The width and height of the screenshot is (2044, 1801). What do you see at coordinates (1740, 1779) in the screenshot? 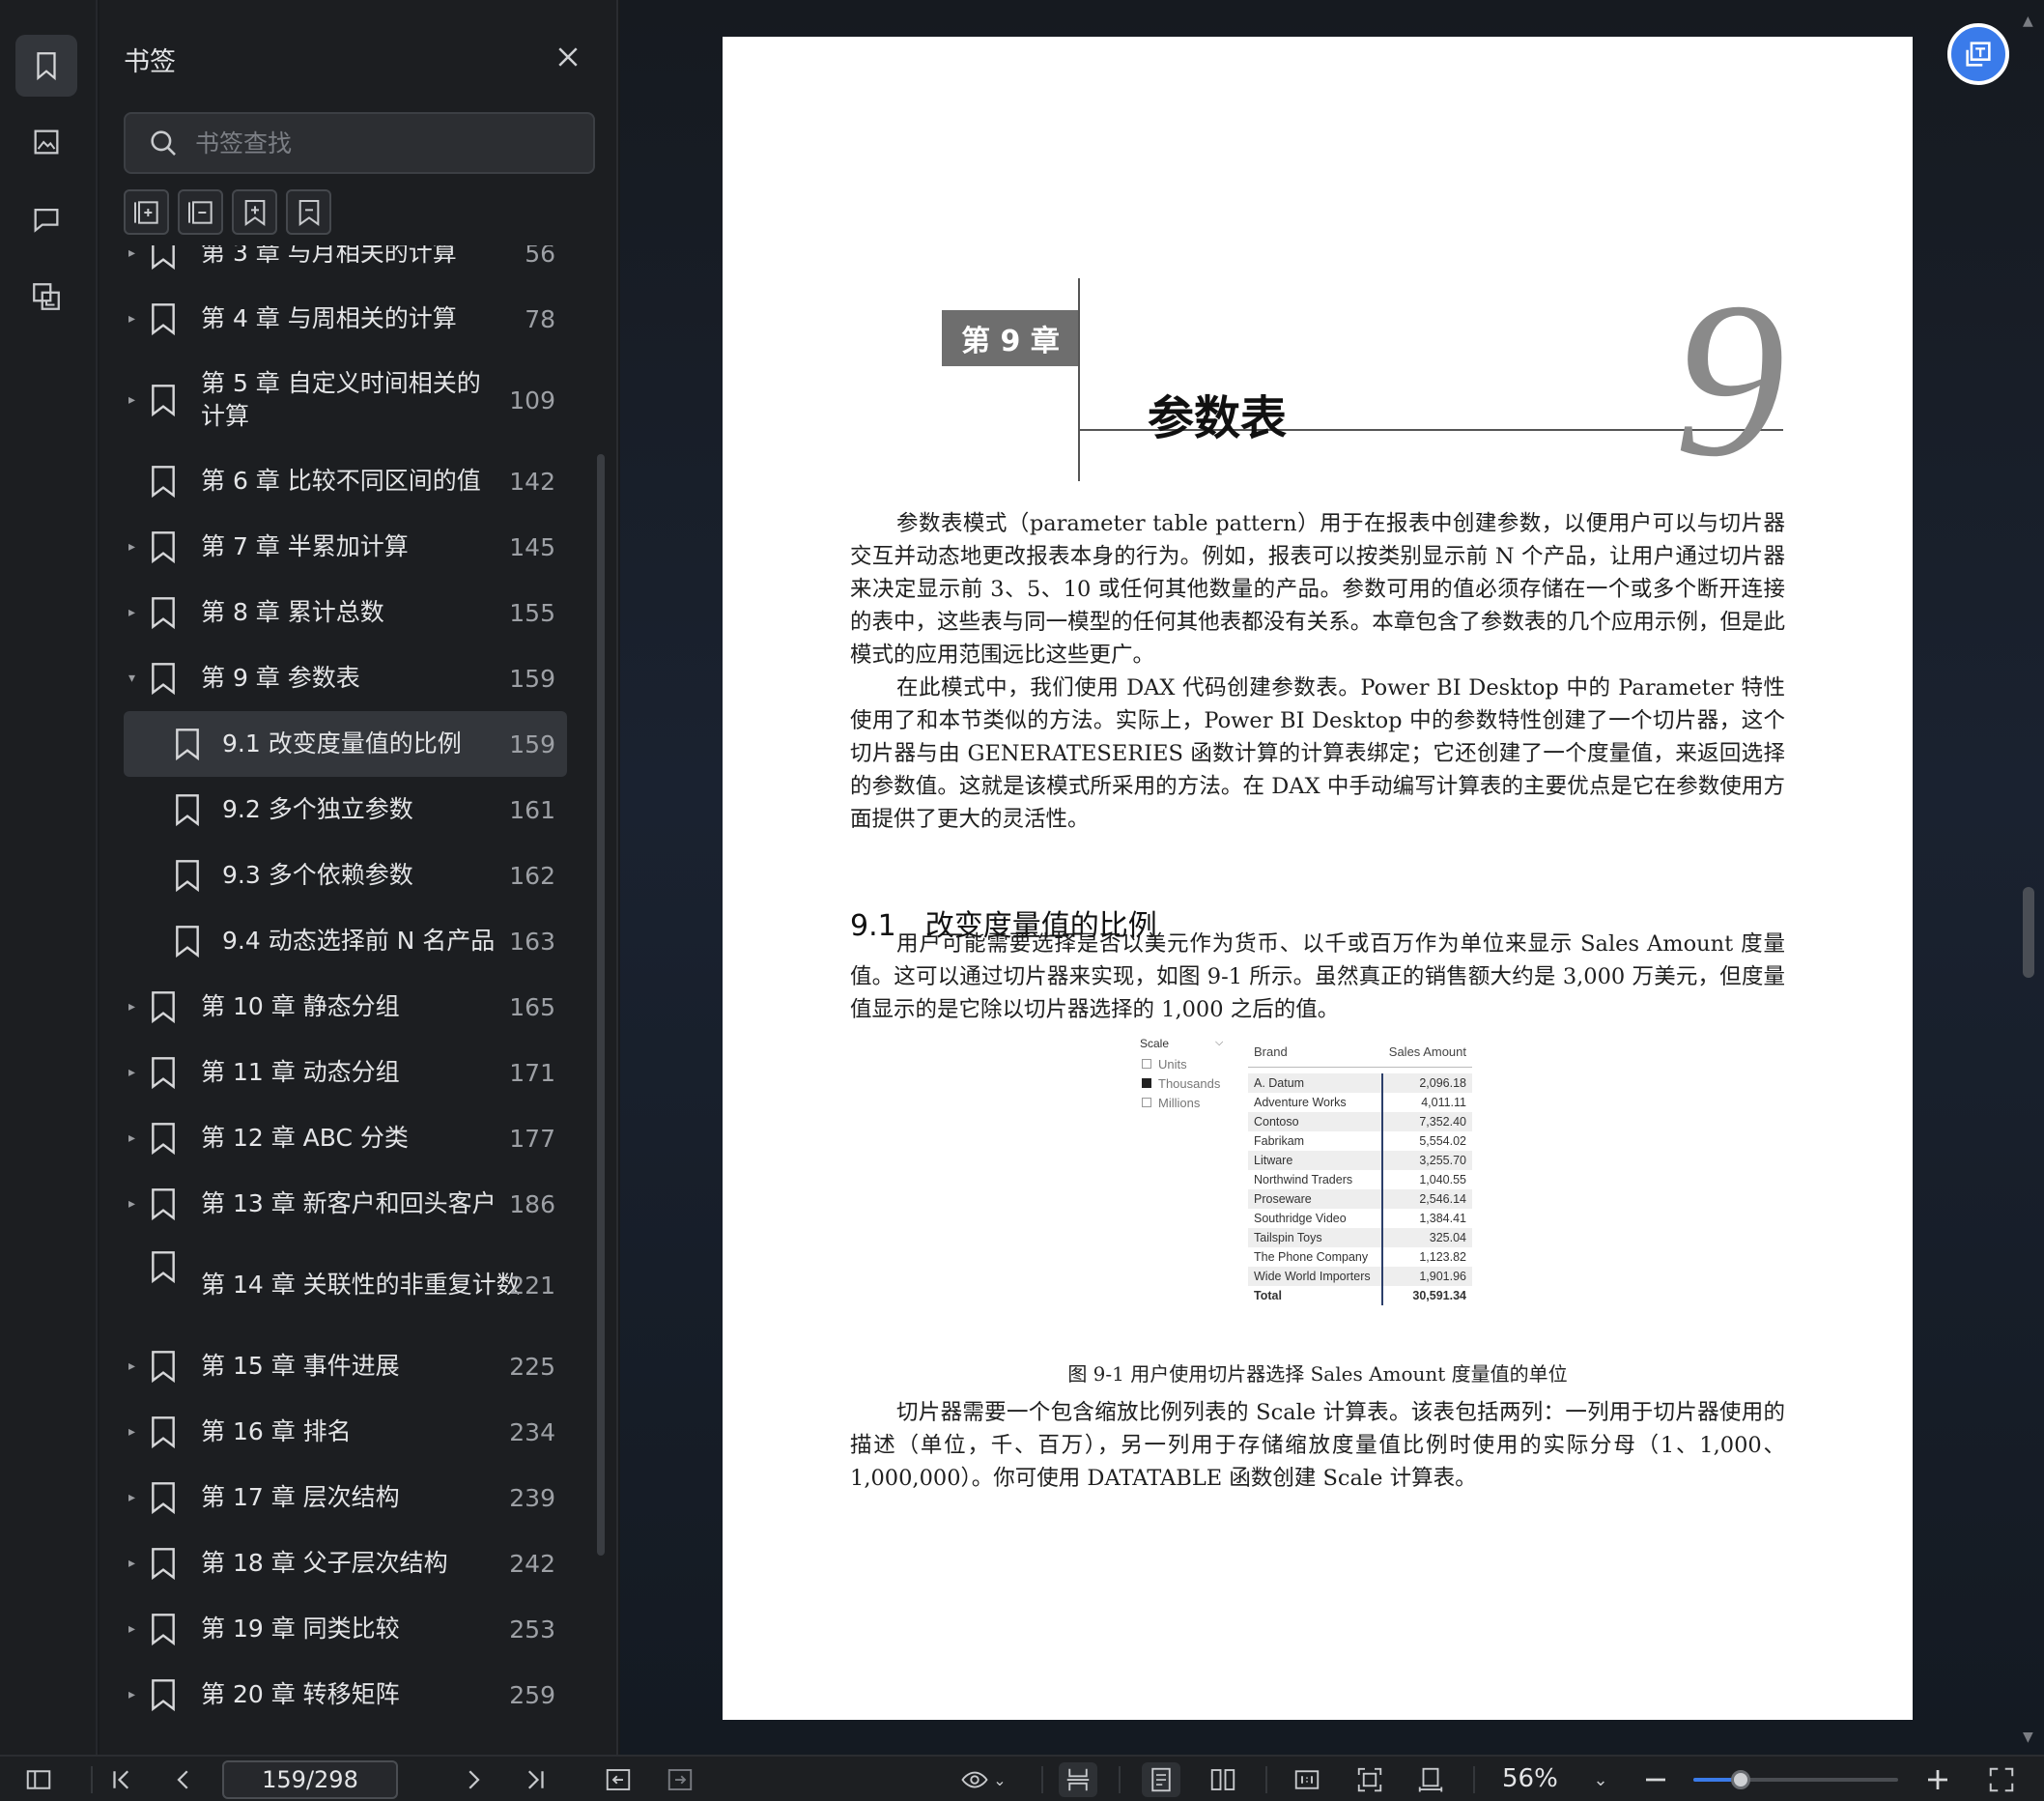
I see `zoom-slider-handle` at bounding box center [1740, 1779].